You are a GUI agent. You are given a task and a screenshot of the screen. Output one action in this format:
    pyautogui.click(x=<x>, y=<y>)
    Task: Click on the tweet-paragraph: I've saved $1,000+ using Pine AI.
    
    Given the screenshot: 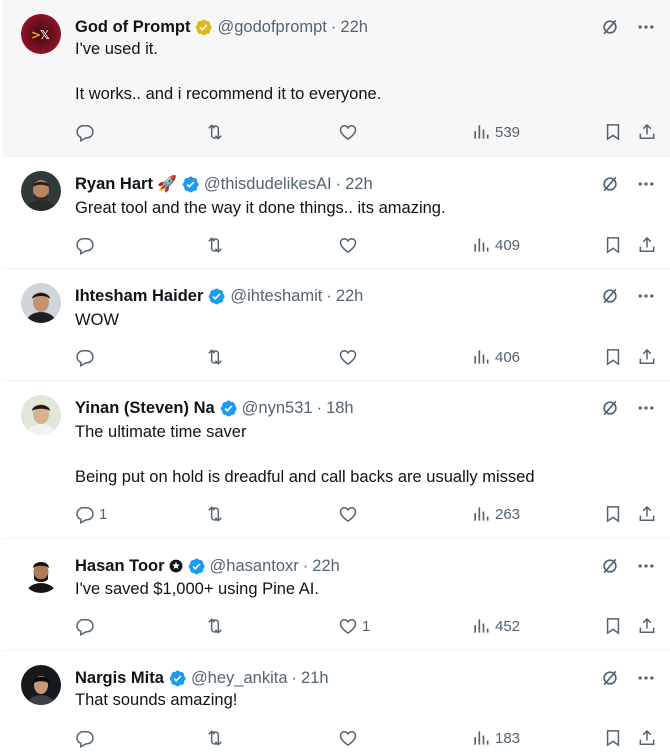 What is the action you would take?
    pyautogui.click(x=197, y=589)
    